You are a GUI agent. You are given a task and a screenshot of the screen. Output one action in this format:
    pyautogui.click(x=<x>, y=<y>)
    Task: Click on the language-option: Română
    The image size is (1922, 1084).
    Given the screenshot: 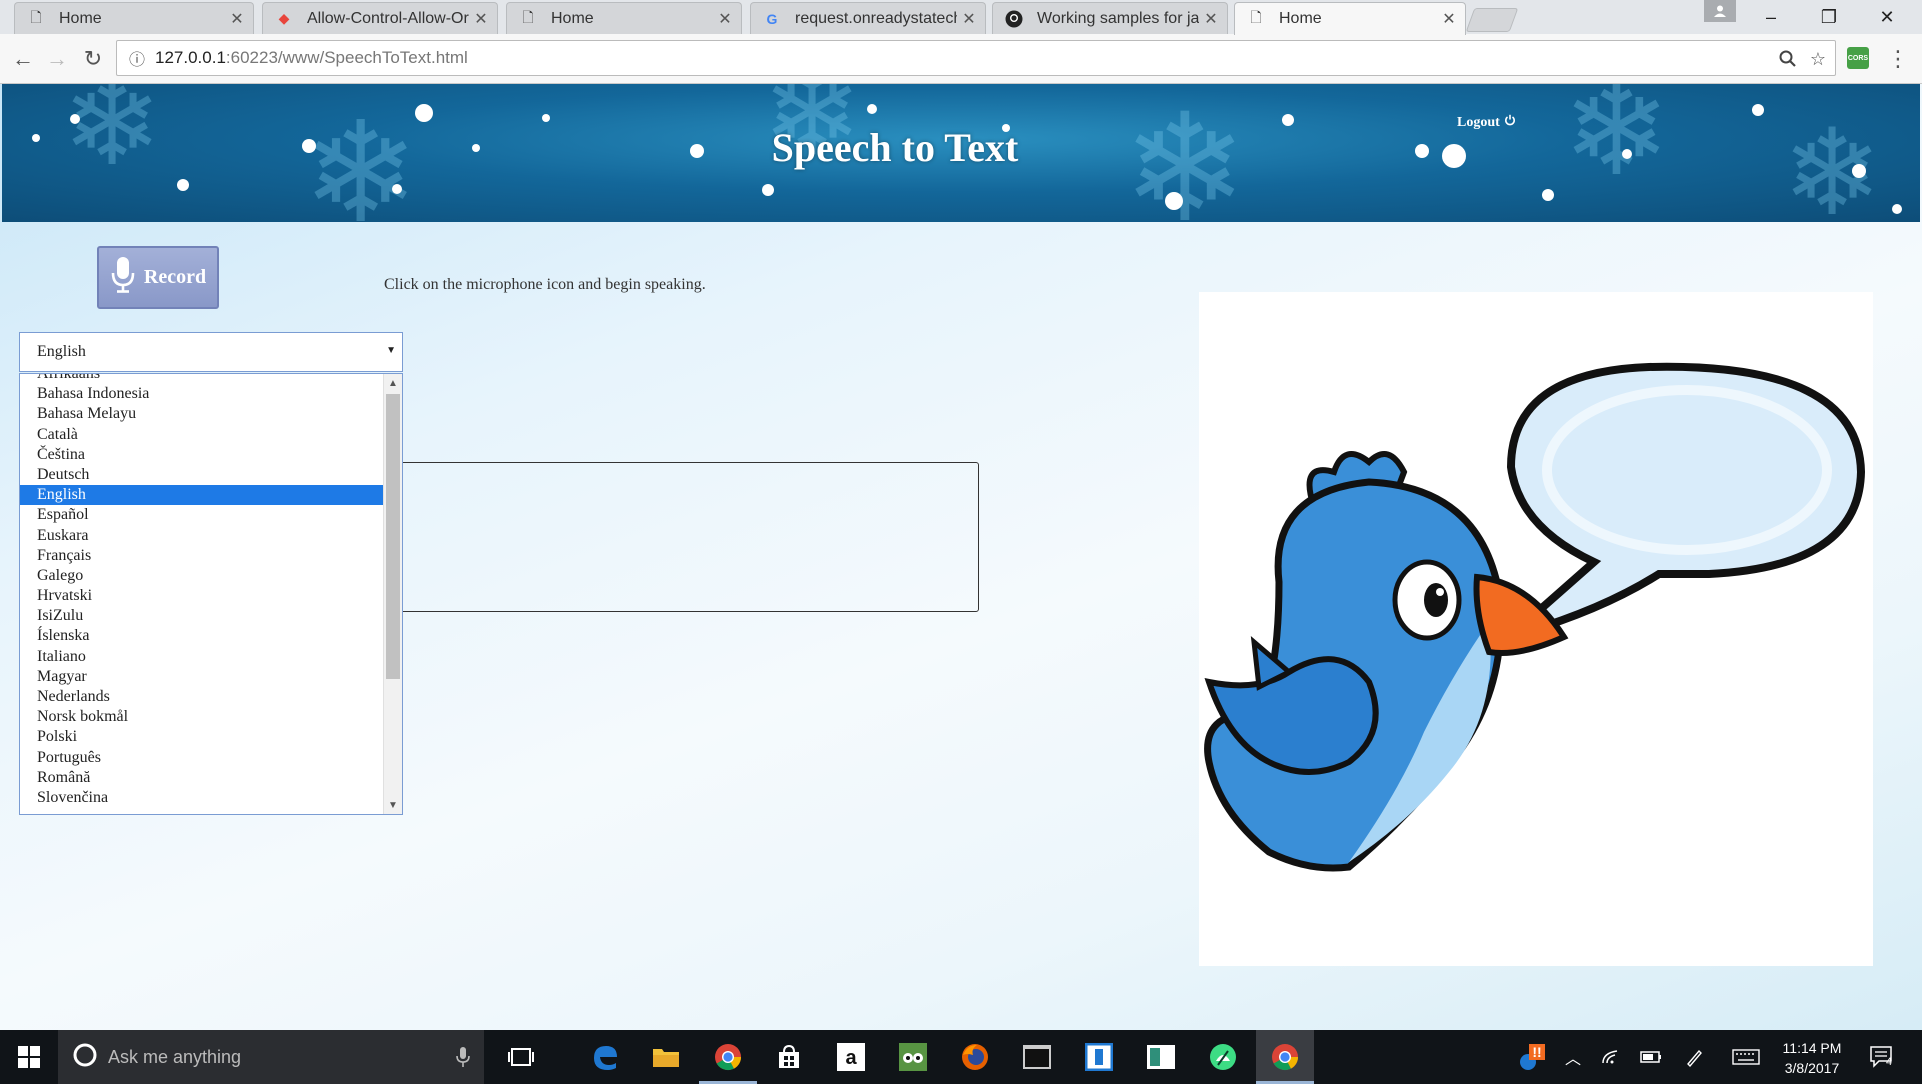 What is the action you would take?
    pyautogui.click(x=202, y=778)
    